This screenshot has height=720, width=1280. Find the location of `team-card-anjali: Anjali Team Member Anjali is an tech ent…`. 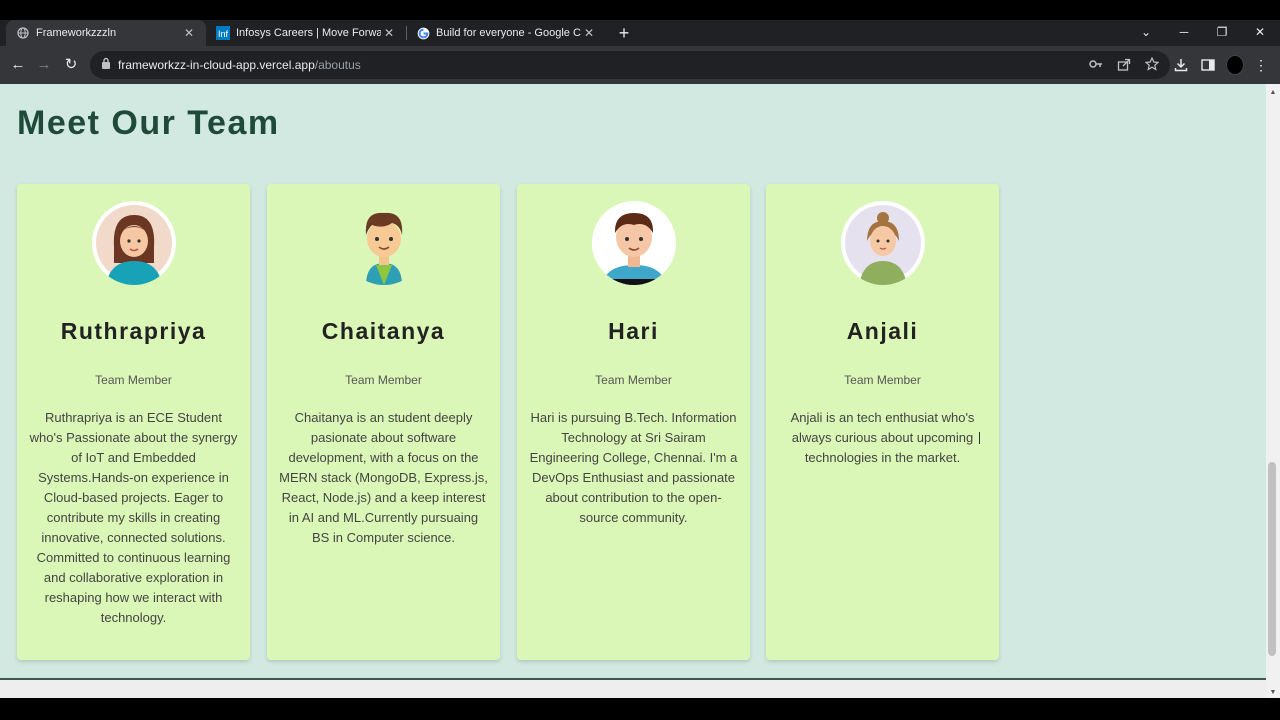

team-card-anjali: Anjali Team Member Anjali is an tech ent… is located at coordinates (882, 422).